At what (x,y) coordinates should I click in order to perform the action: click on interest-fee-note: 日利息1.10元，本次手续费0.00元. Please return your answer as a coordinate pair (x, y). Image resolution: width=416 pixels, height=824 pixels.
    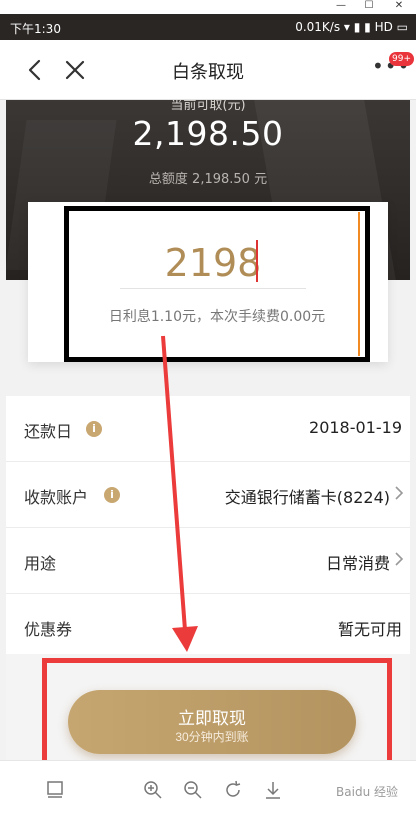
    Looking at the image, I should click on (217, 317).